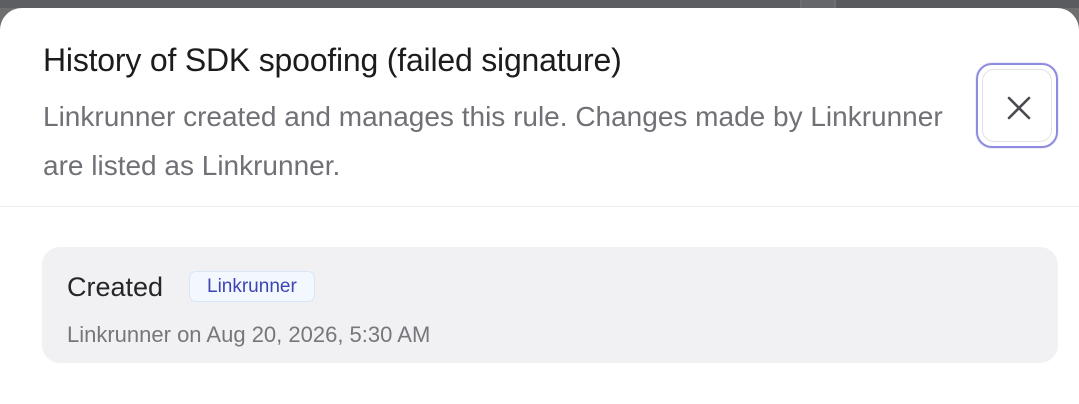  Describe the element at coordinates (252, 286) in the screenshot. I see `actor-badge: Linkrunner` at that location.